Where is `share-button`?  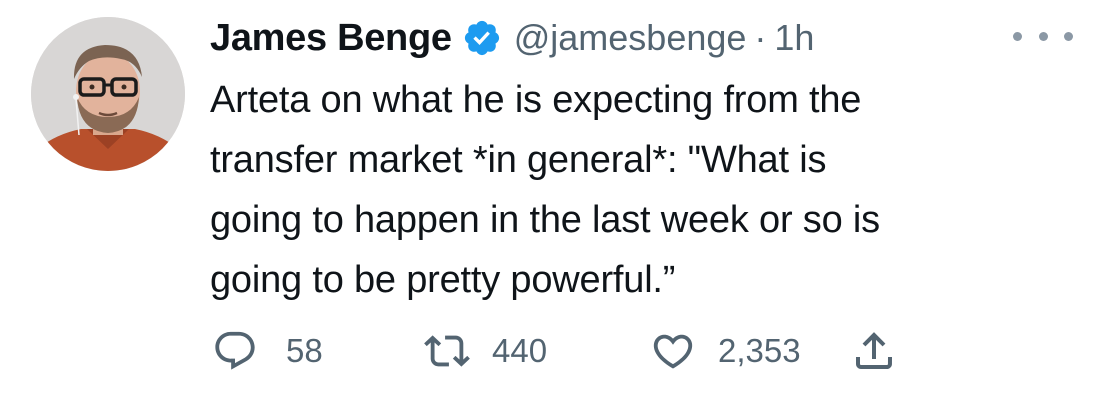
share-button is located at coordinates (874, 351).